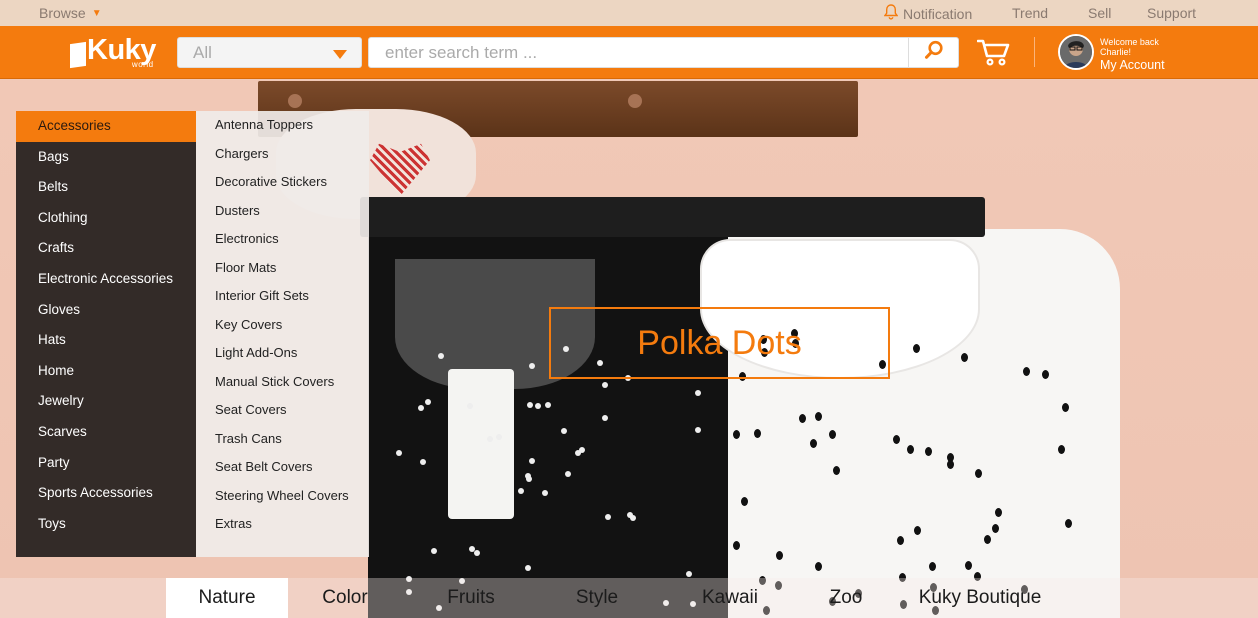 The width and height of the screenshot is (1258, 618). I want to click on tab-kawaii: Kawaii, so click(730, 598).